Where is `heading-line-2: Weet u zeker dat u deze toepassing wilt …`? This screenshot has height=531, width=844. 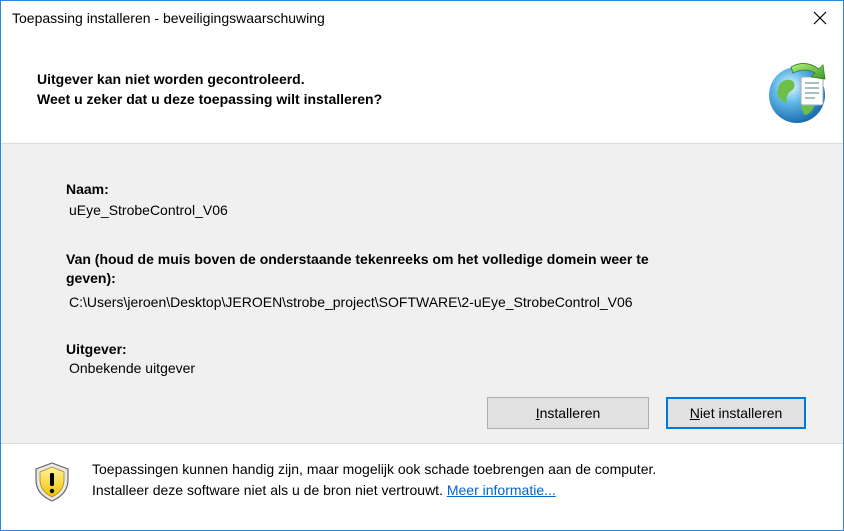 heading-line-2: Weet u zeker dat u deze toepassing wilt … is located at coordinates (210, 99).